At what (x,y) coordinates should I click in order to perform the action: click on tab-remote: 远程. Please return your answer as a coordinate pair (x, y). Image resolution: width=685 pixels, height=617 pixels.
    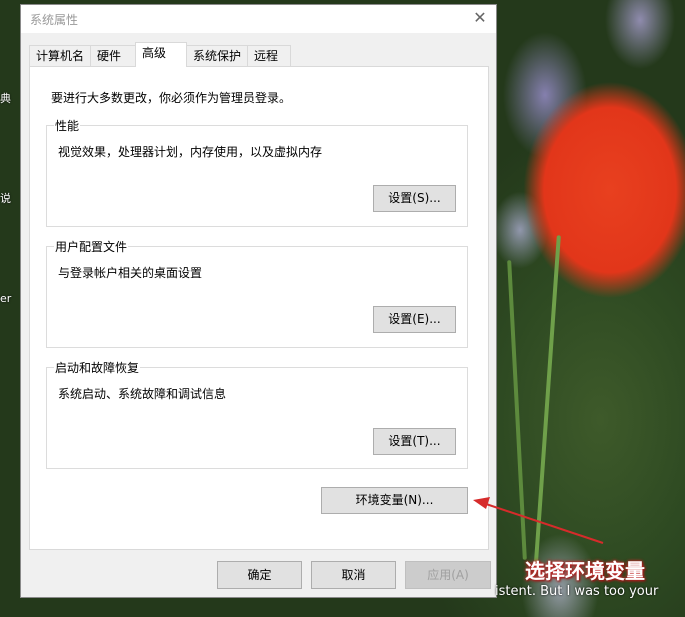
    Looking at the image, I should click on (269, 55).